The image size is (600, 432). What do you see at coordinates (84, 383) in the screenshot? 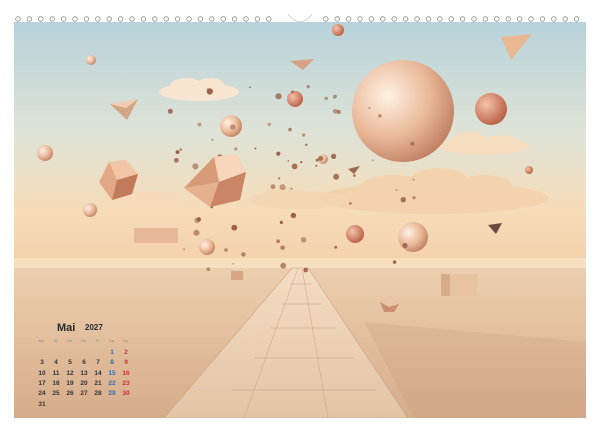
I see `calendar-day: 20` at bounding box center [84, 383].